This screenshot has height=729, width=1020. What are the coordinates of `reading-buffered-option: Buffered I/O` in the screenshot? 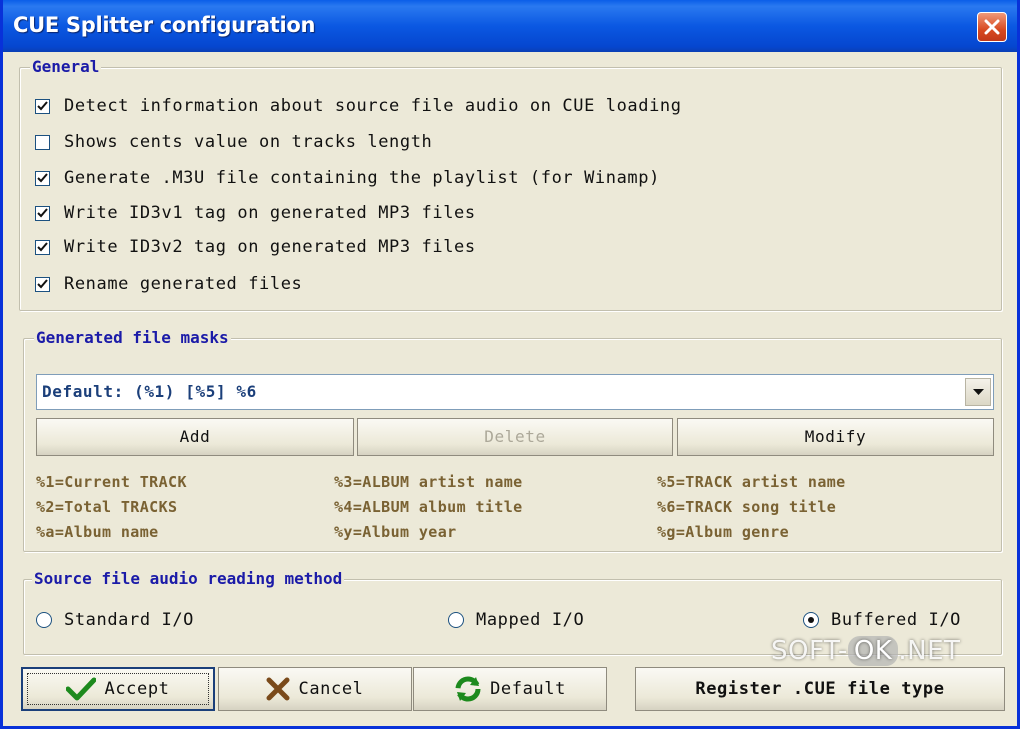 It's located at (882, 620).